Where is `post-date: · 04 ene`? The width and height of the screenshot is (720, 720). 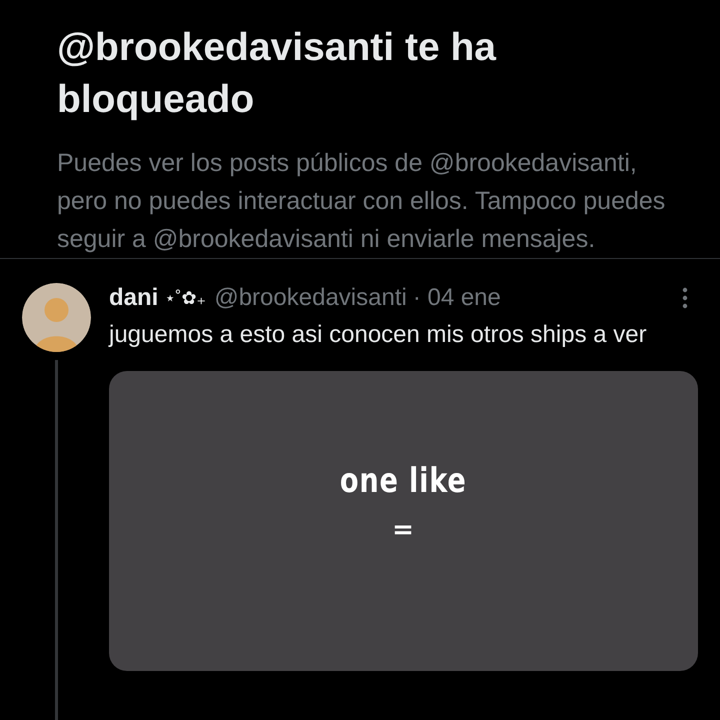
post-date: · 04 ene is located at coordinates (456, 298).